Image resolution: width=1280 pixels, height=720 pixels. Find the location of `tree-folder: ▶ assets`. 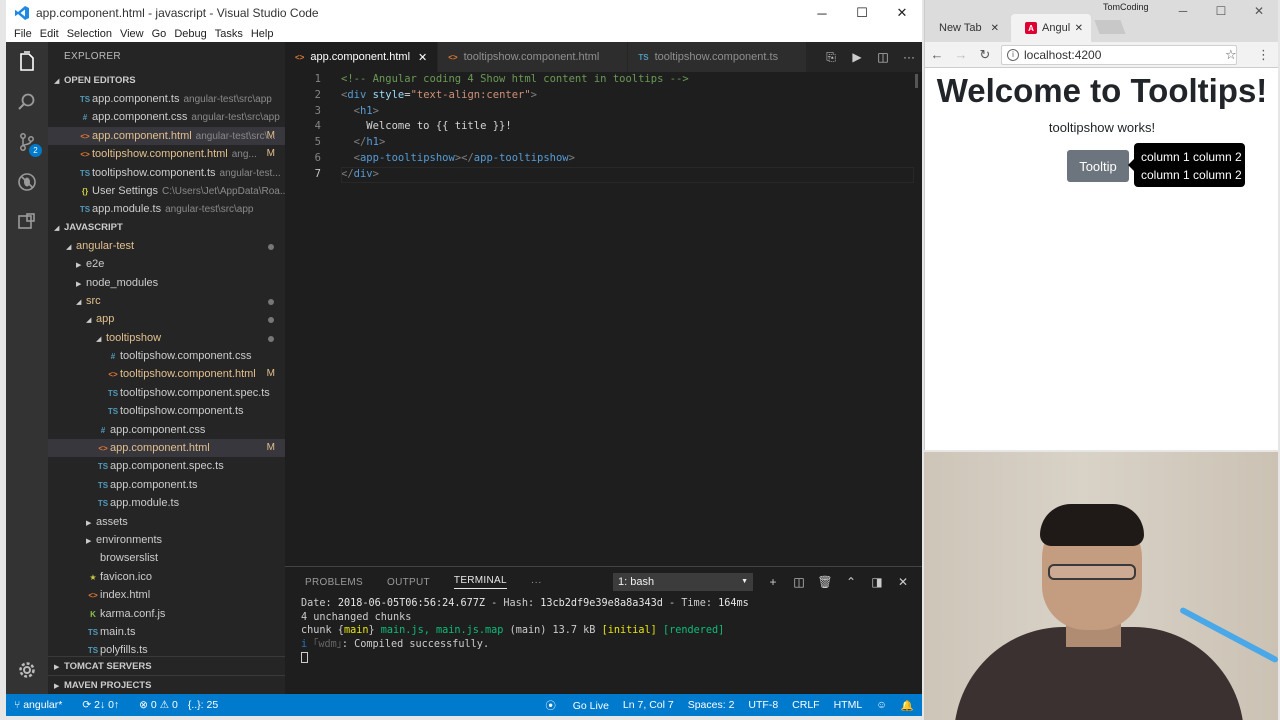

tree-folder: ▶ assets is located at coordinates (166, 522).